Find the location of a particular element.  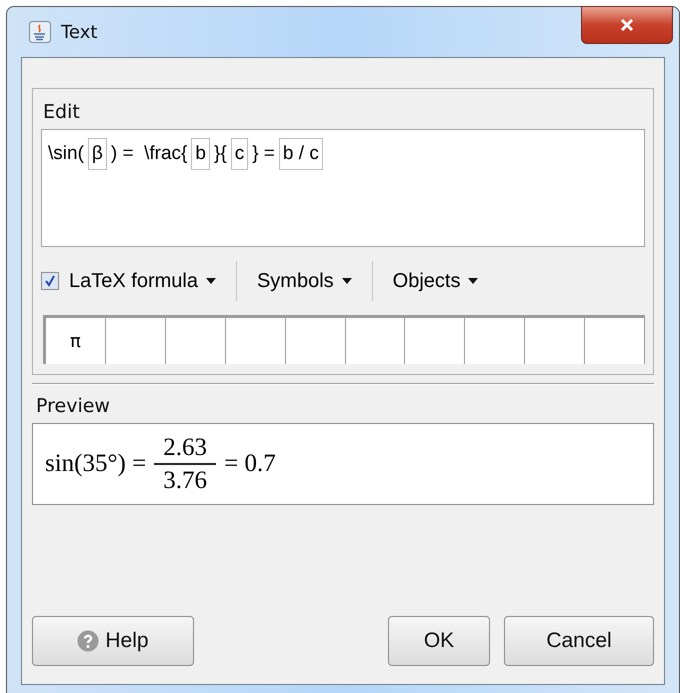

editor-text: ) = \frac{ is located at coordinates (149, 154).